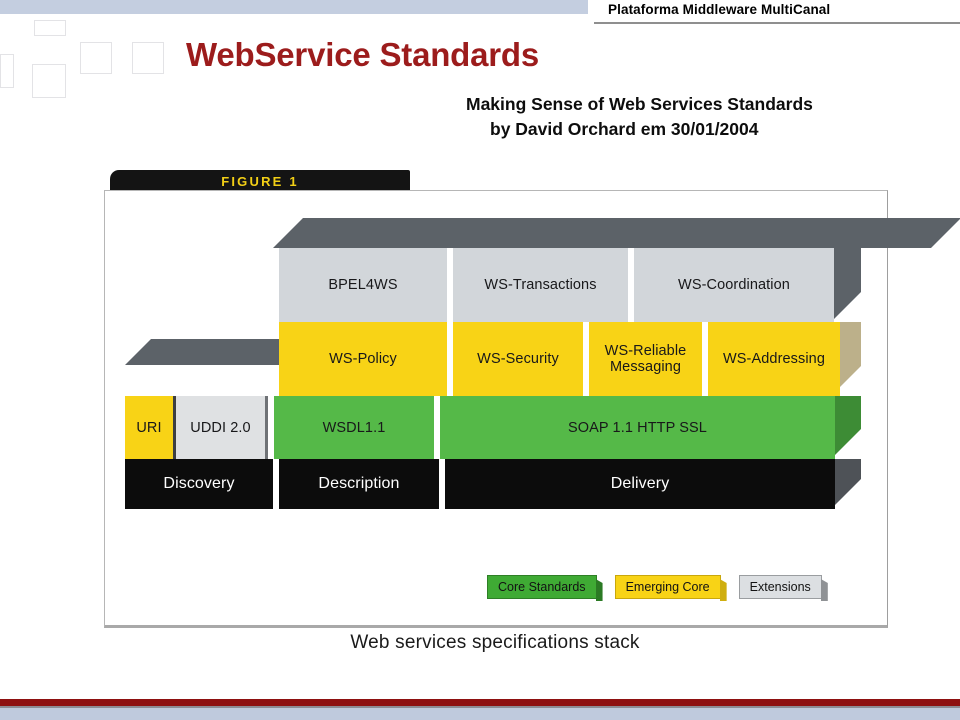 The image size is (960, 720). Describe the element at coordinates (363, 359) in the screenshot. I see `stack-cell-ws-policy: WS-Policy` at that location.